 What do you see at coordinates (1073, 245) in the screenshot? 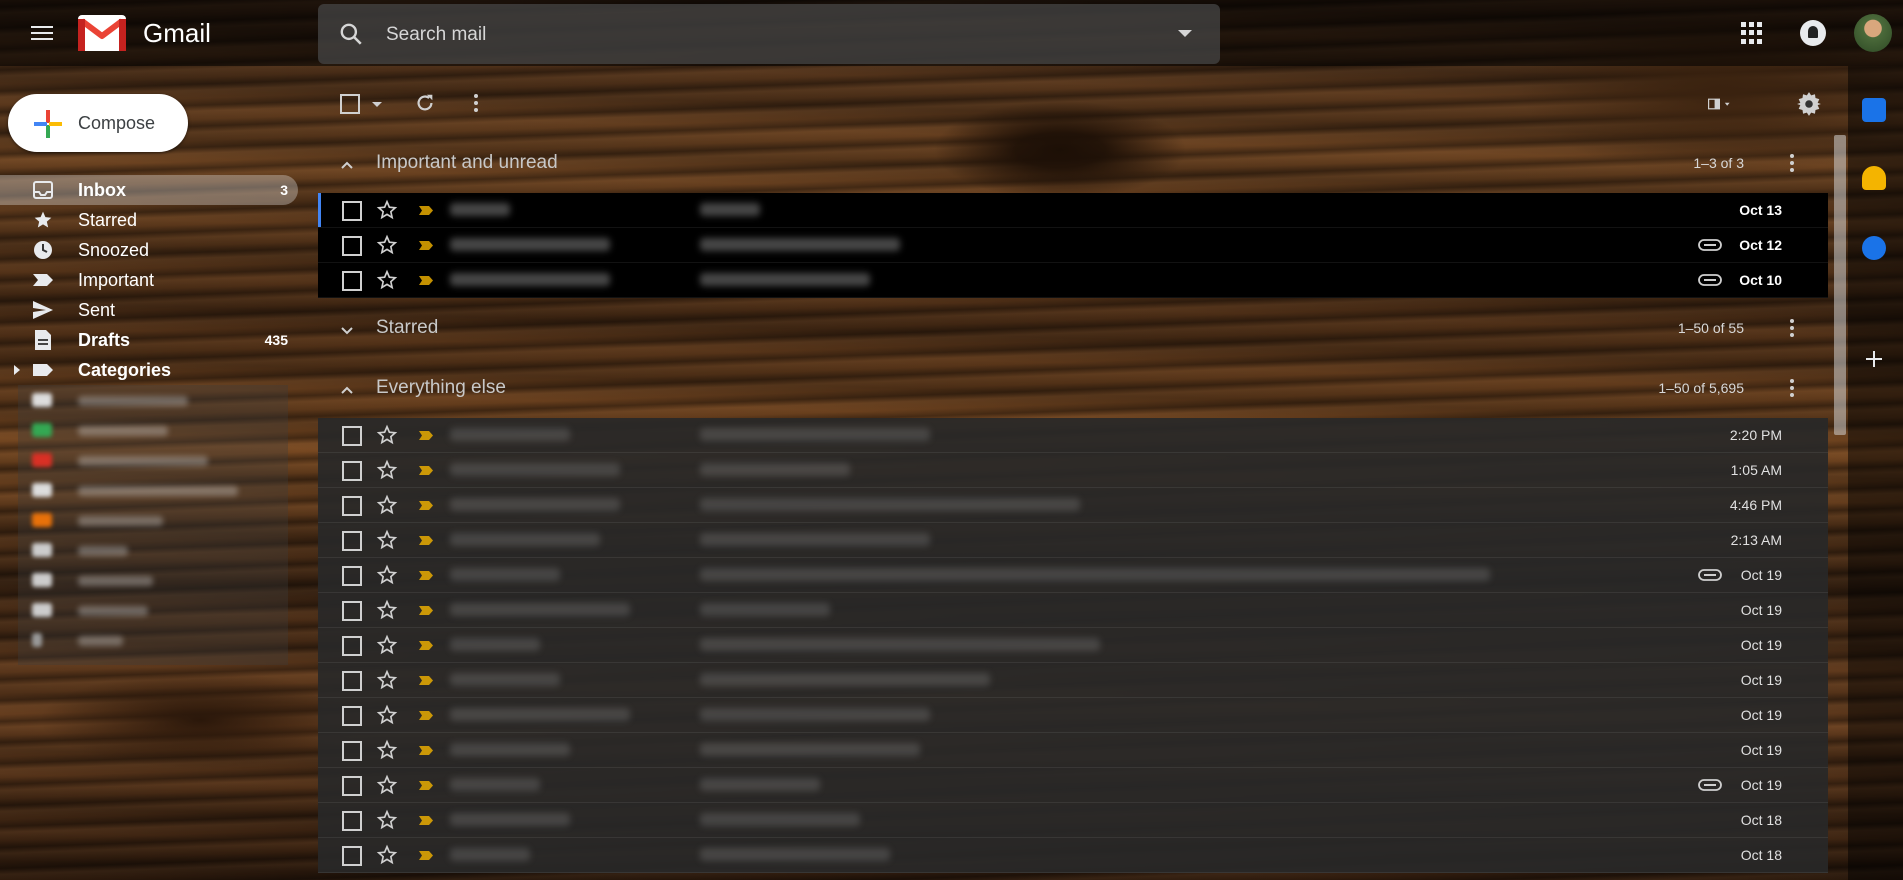
I see `email-row: Oct 12` at bounding box center [1073, 245].